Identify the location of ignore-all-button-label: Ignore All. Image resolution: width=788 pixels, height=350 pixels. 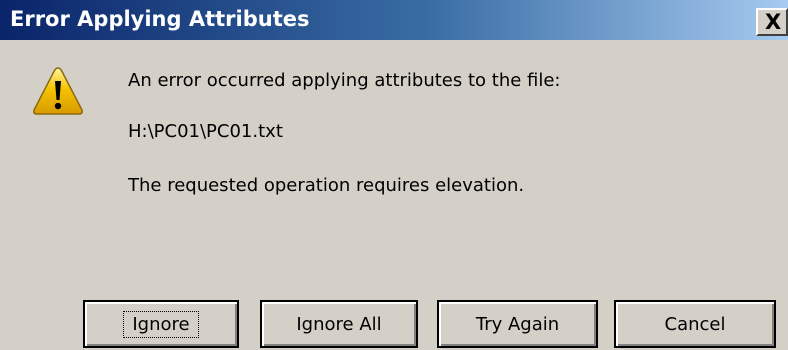
(339, 324).